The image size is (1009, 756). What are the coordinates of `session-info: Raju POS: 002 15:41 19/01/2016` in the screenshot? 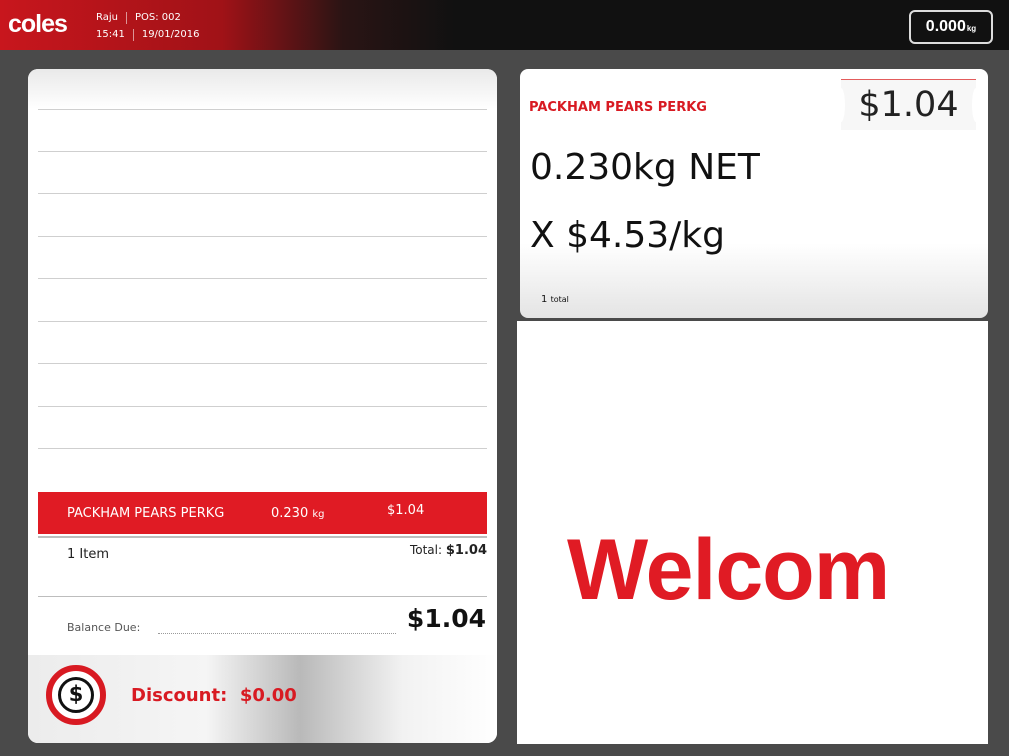 It's located at (147, 26).